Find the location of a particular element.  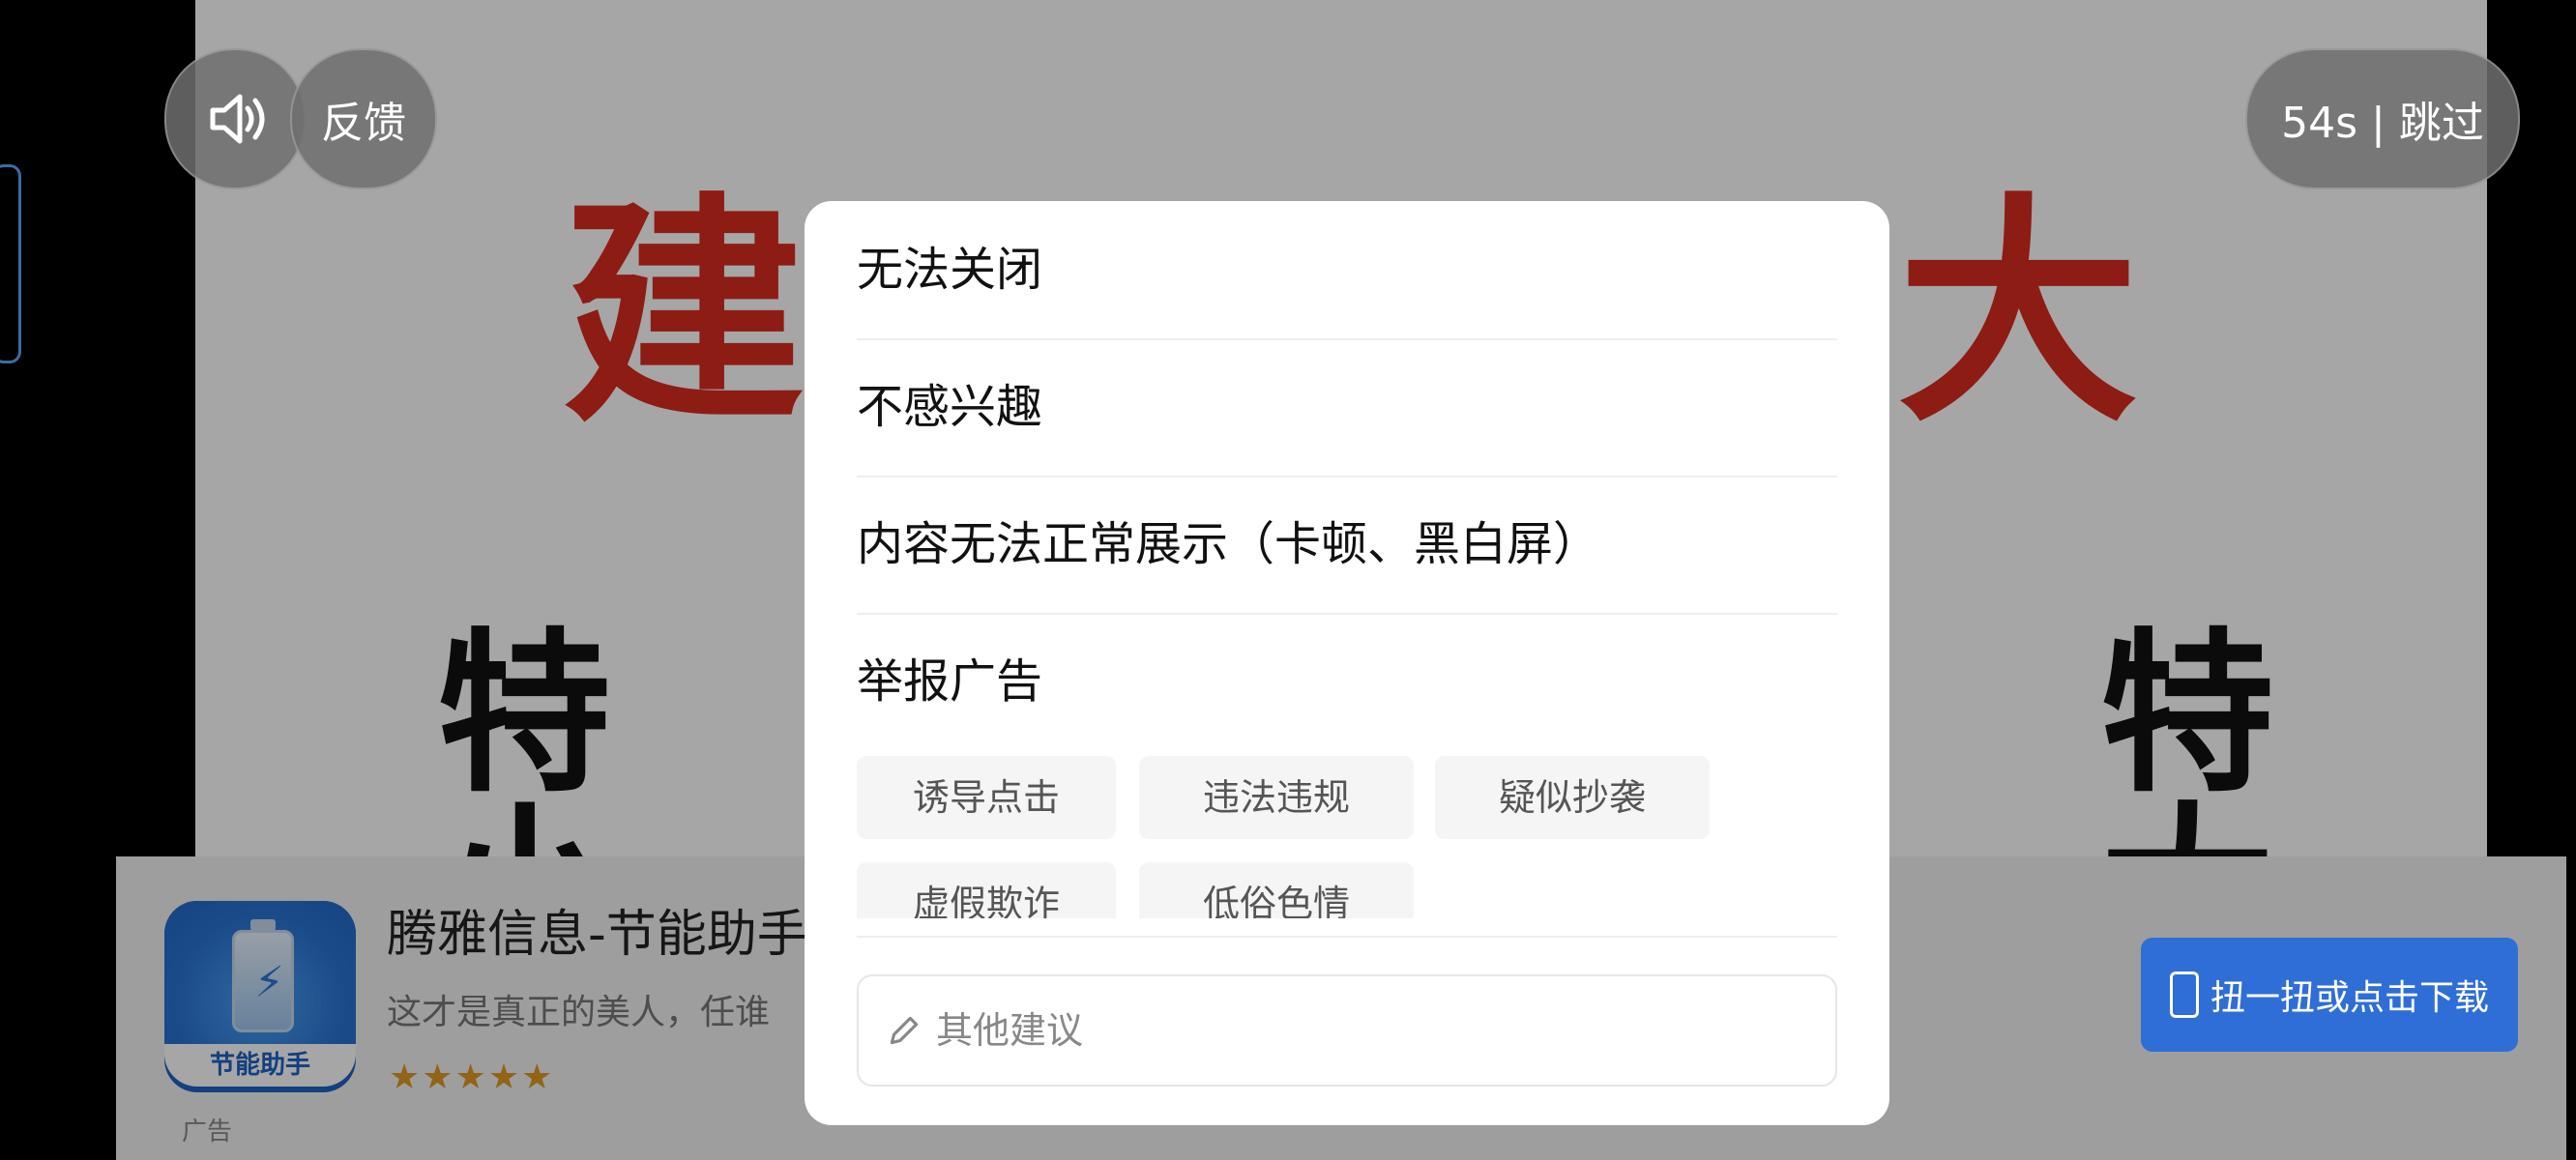

phone-icon is located at coordinates (2184, 995).